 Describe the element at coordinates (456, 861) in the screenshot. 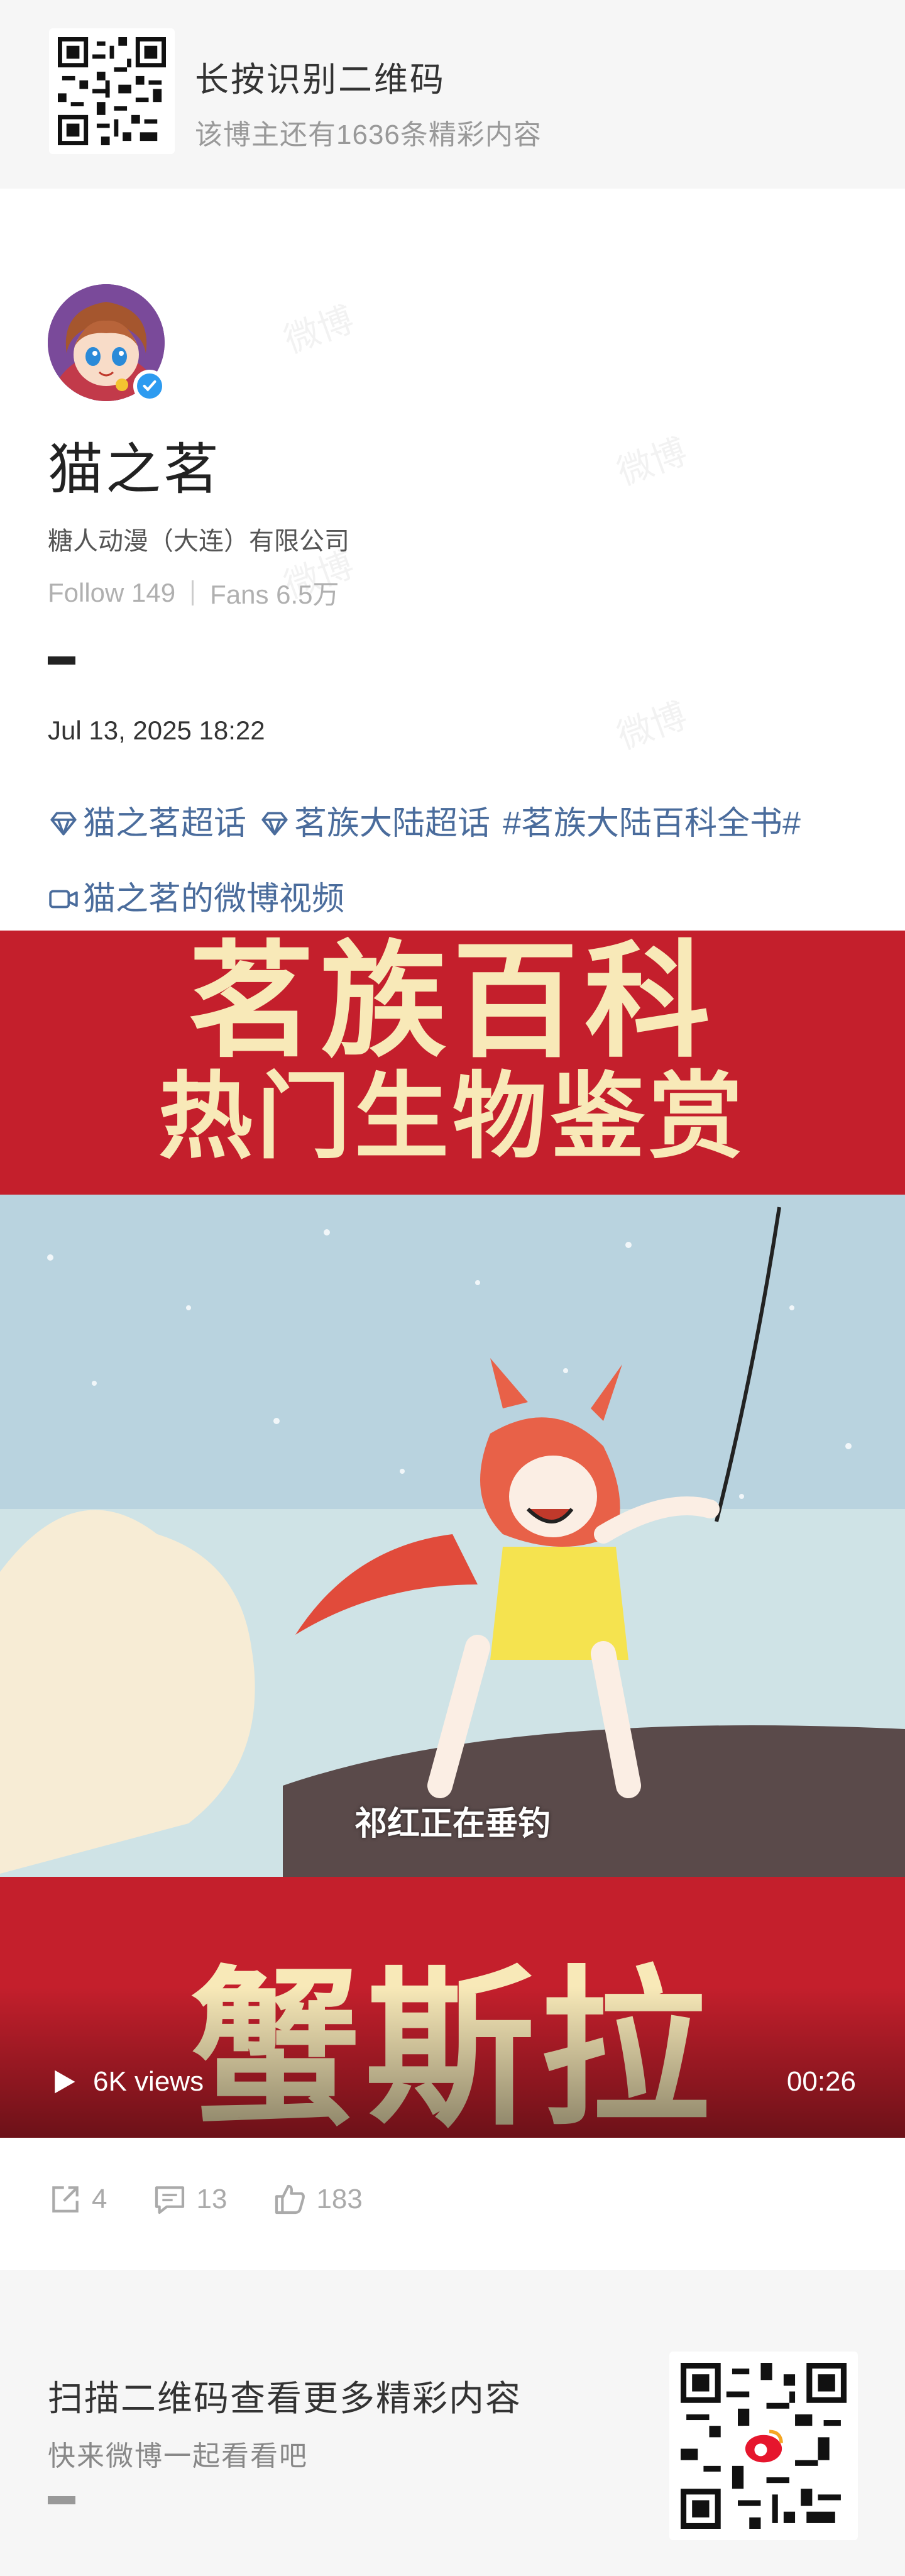

I see `post-tags: 猫之茗超话 茗族大陆超话 #茗族大陆百科全书# 猫之茗的微博视频` at that location.